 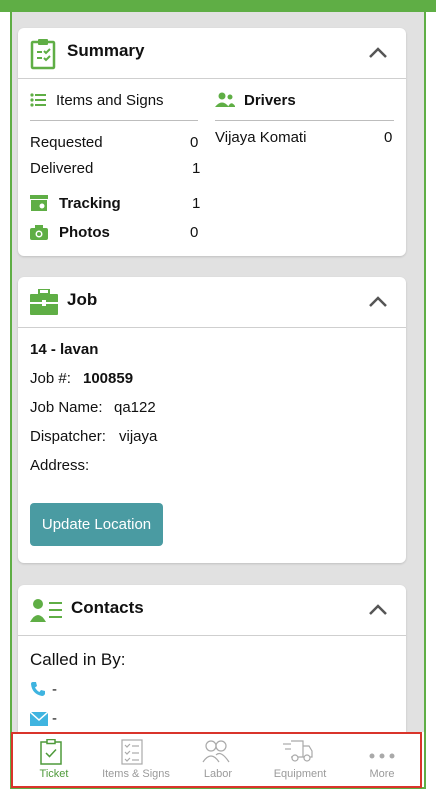 What do you see at coordinates (138, 436) in the screenshot?
I see `dispatcher-value: vijaya` at bounding box center [138, 436].